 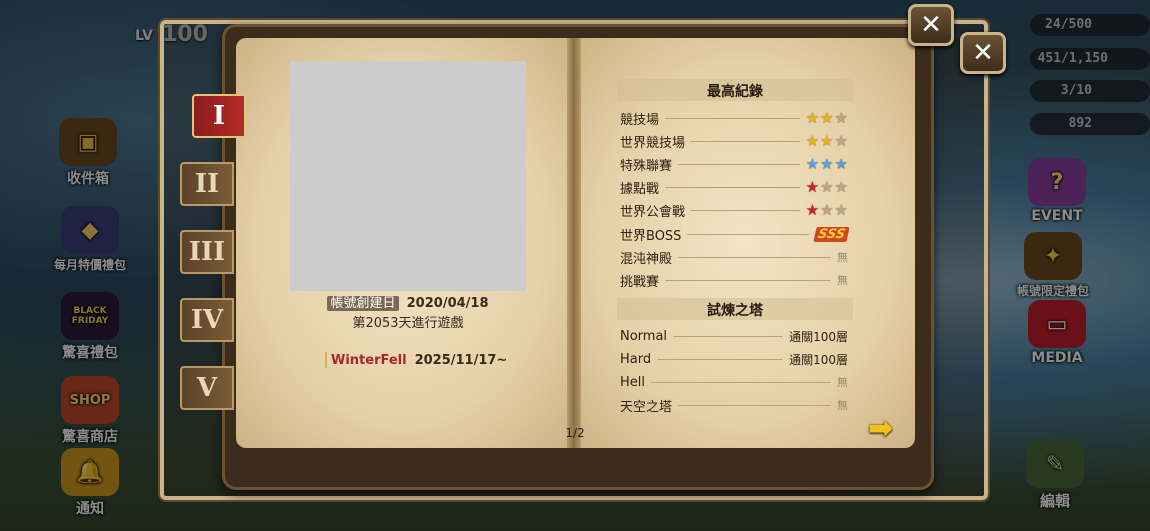 I want to click on guild-name: WinterFell, so click(x=369, y=360).